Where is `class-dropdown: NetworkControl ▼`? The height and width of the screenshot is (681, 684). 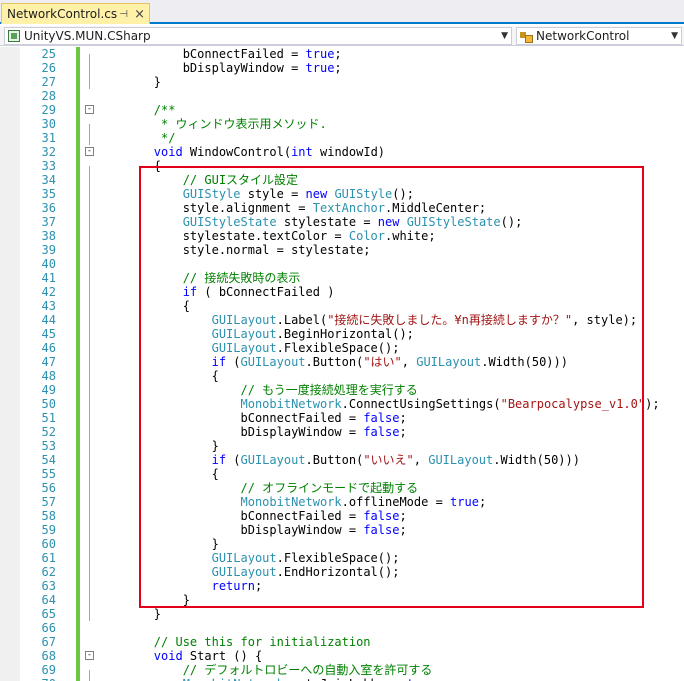 class-dropdown: NetworkControl ▼ is located at coordinates (599, 36).